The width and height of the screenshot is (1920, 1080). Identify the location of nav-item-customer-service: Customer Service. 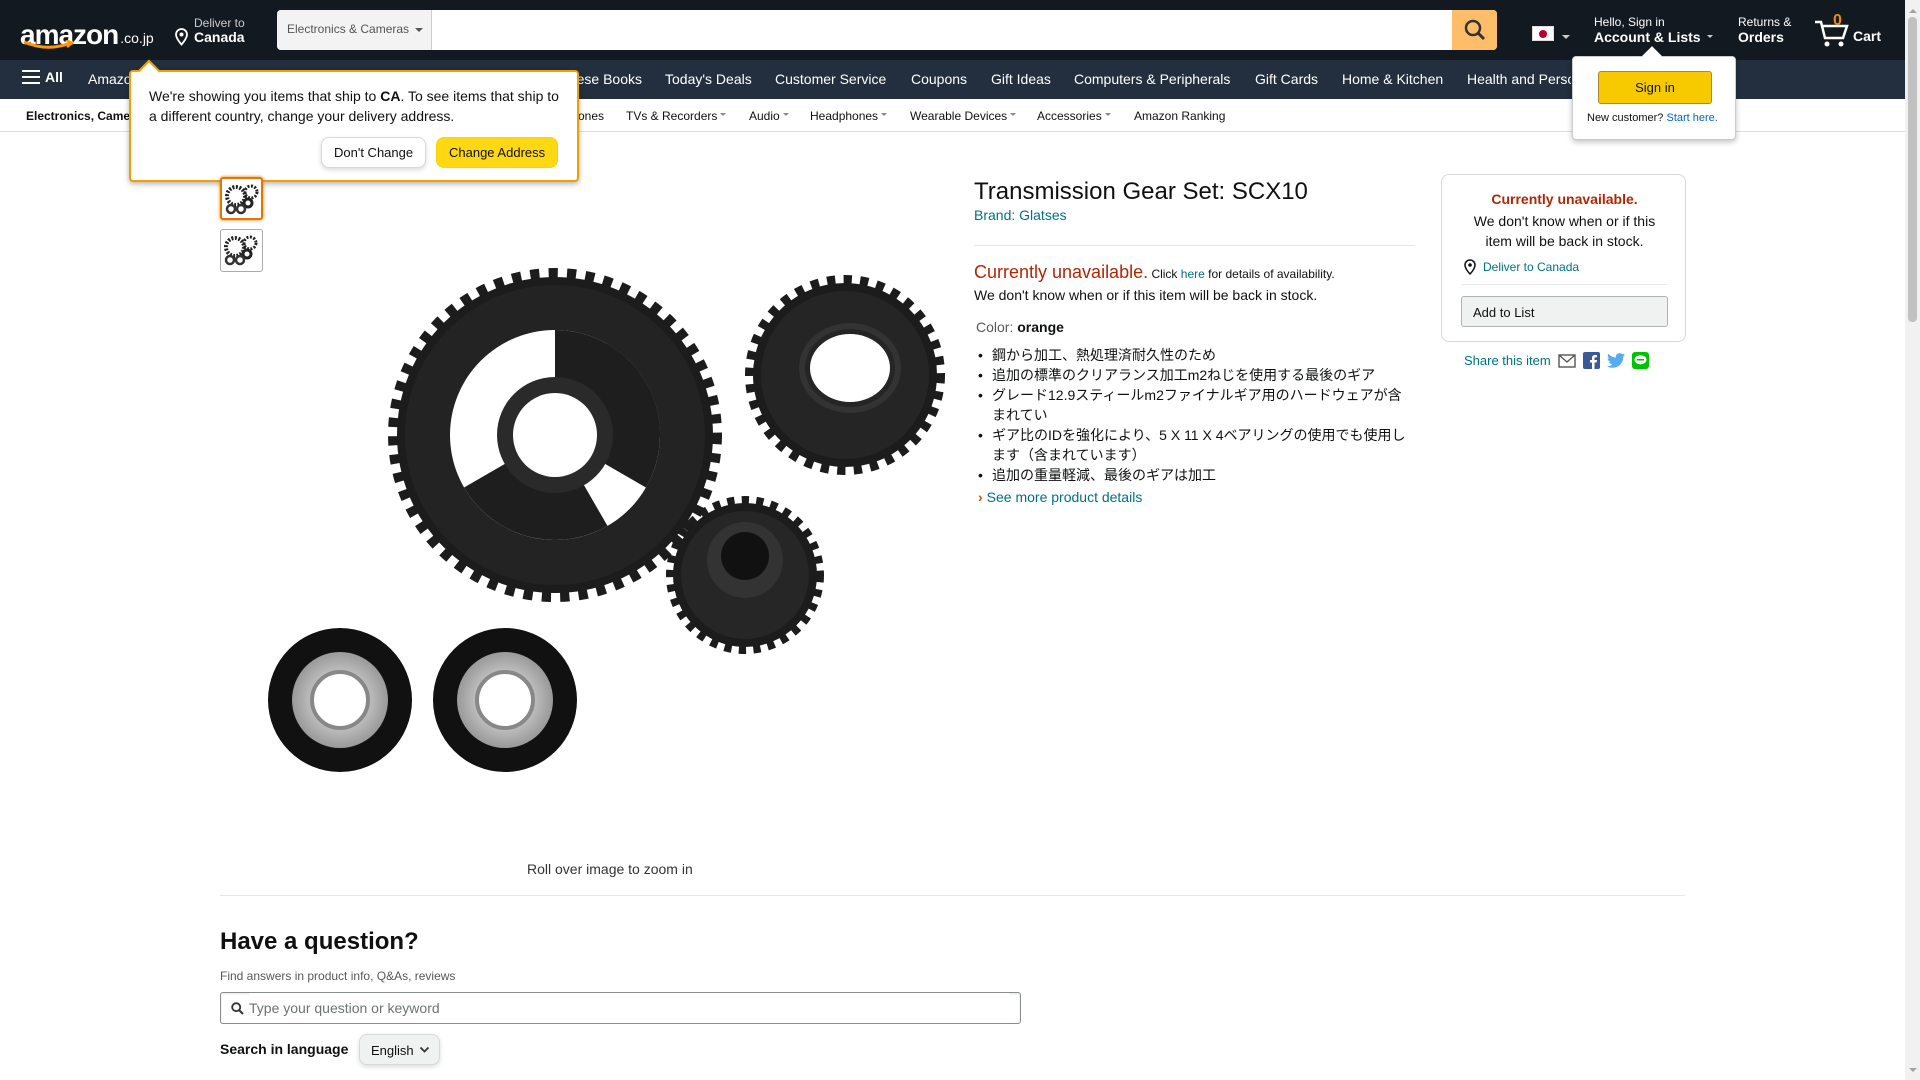
(830, 79).